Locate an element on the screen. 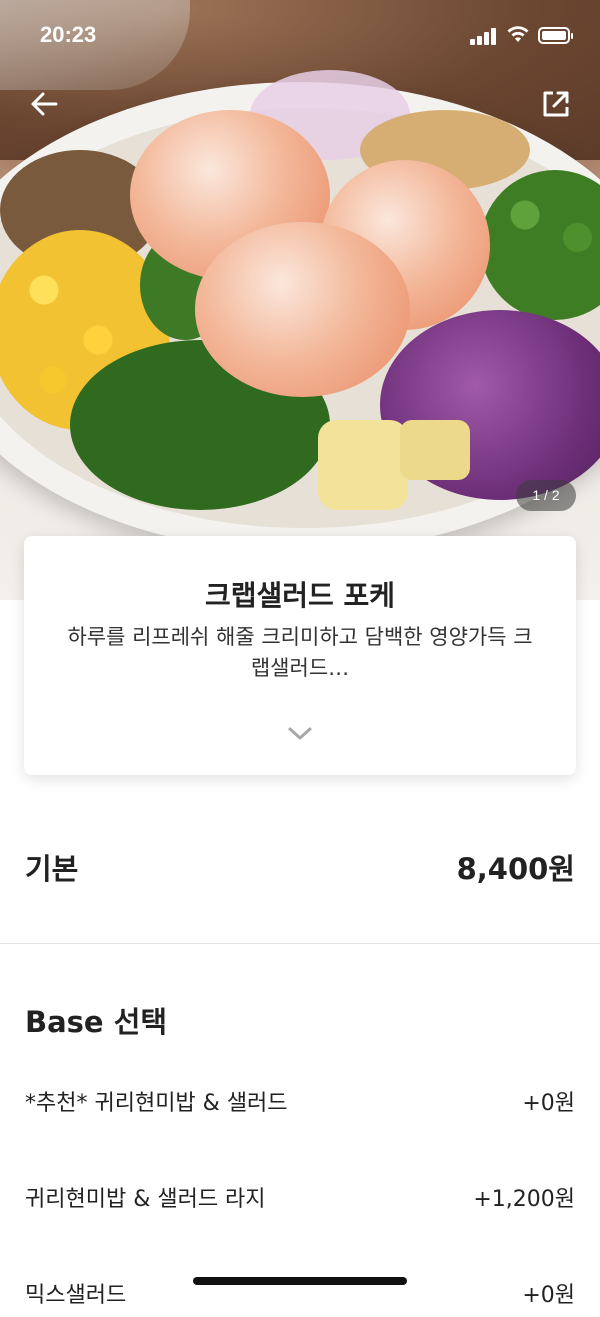 Image resolution: width=600 pixels, height=1317 pixels. basic-price: 8,400원 is located at coordinates (515, 869).